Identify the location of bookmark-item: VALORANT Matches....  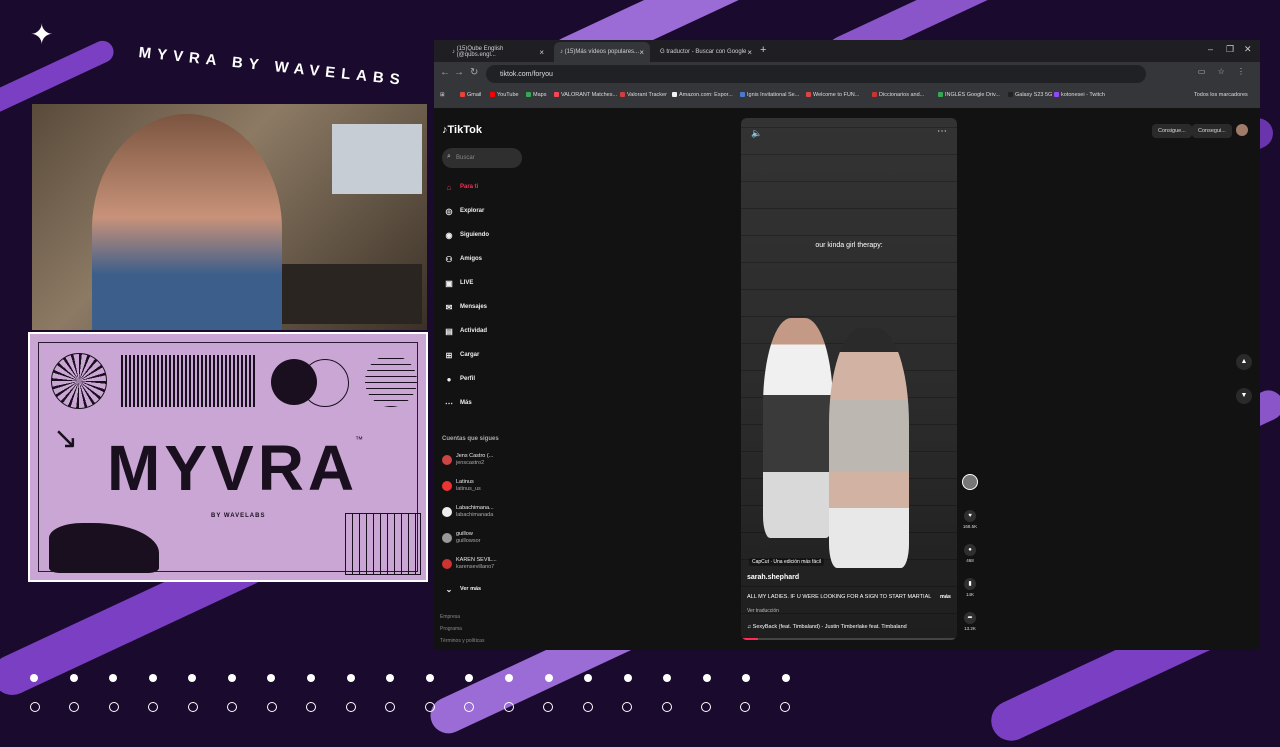
(585, 95).